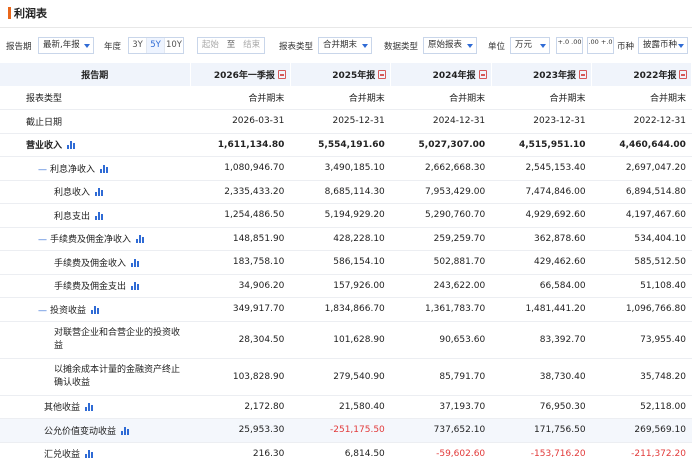 This screenshot has height=465, width=692. I want to click on row-value-cell: 362,878.60, so click(541, 239).